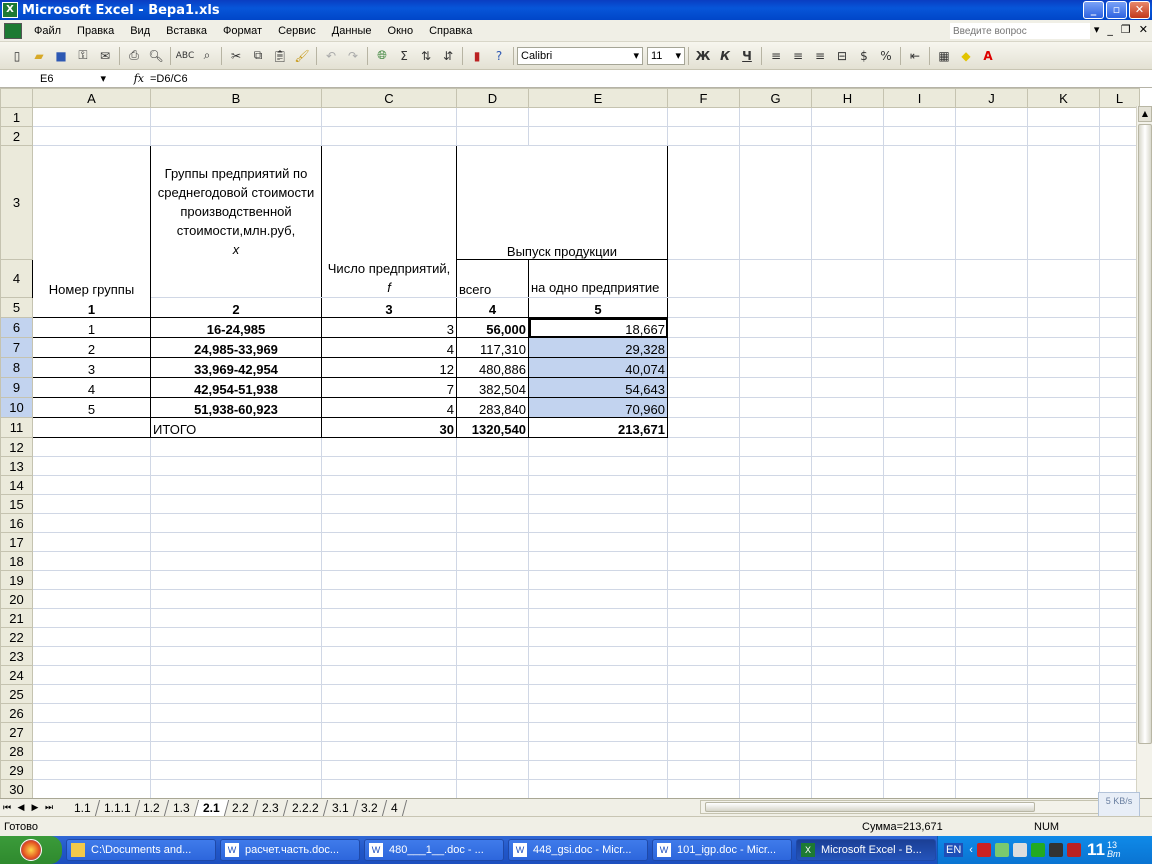  What do you see at coordinates (492, 407) in the screenshot?
I see `cell-output-total: 283,840` at bounding box center [492, 407].